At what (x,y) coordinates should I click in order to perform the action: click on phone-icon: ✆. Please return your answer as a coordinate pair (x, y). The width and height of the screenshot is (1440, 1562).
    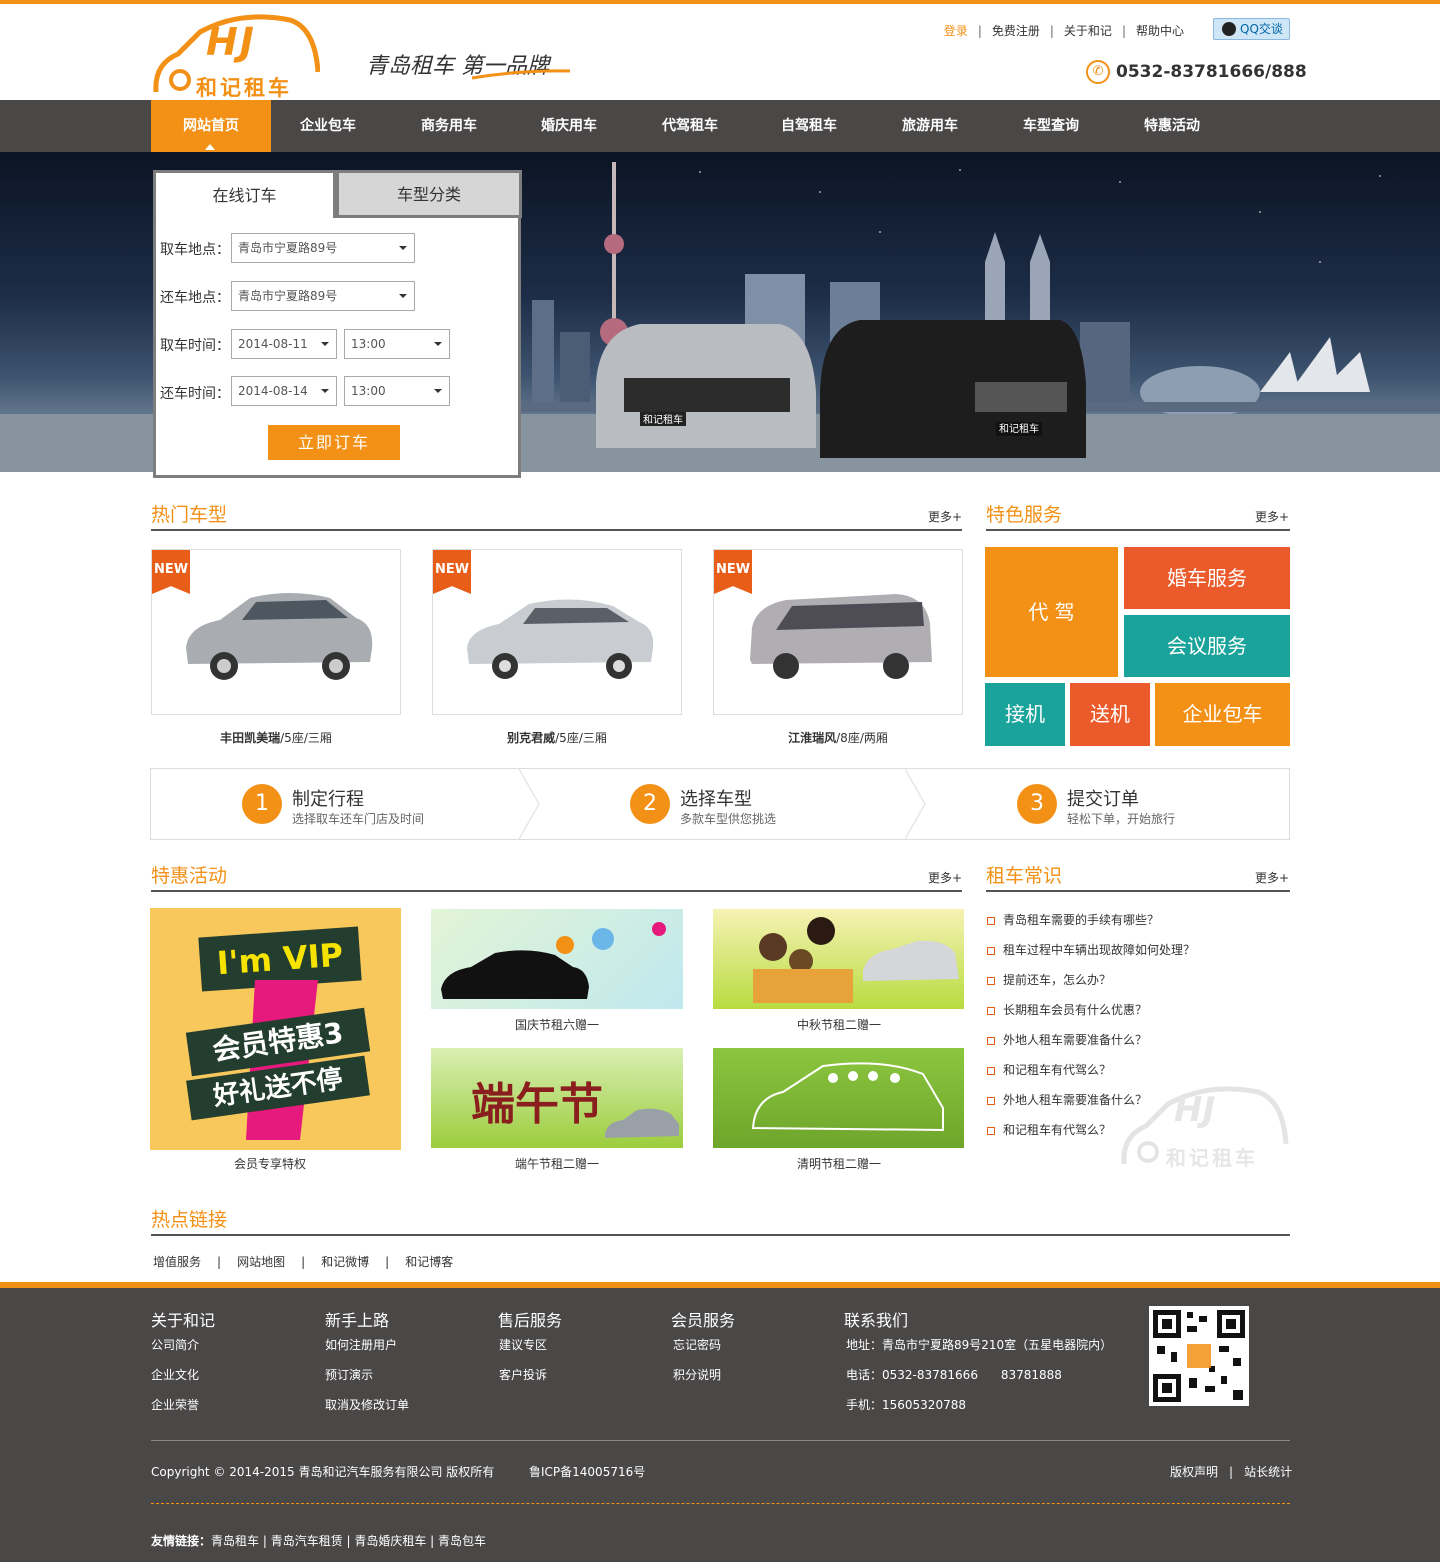
    Looking at the image, I should click on (1098, 72).